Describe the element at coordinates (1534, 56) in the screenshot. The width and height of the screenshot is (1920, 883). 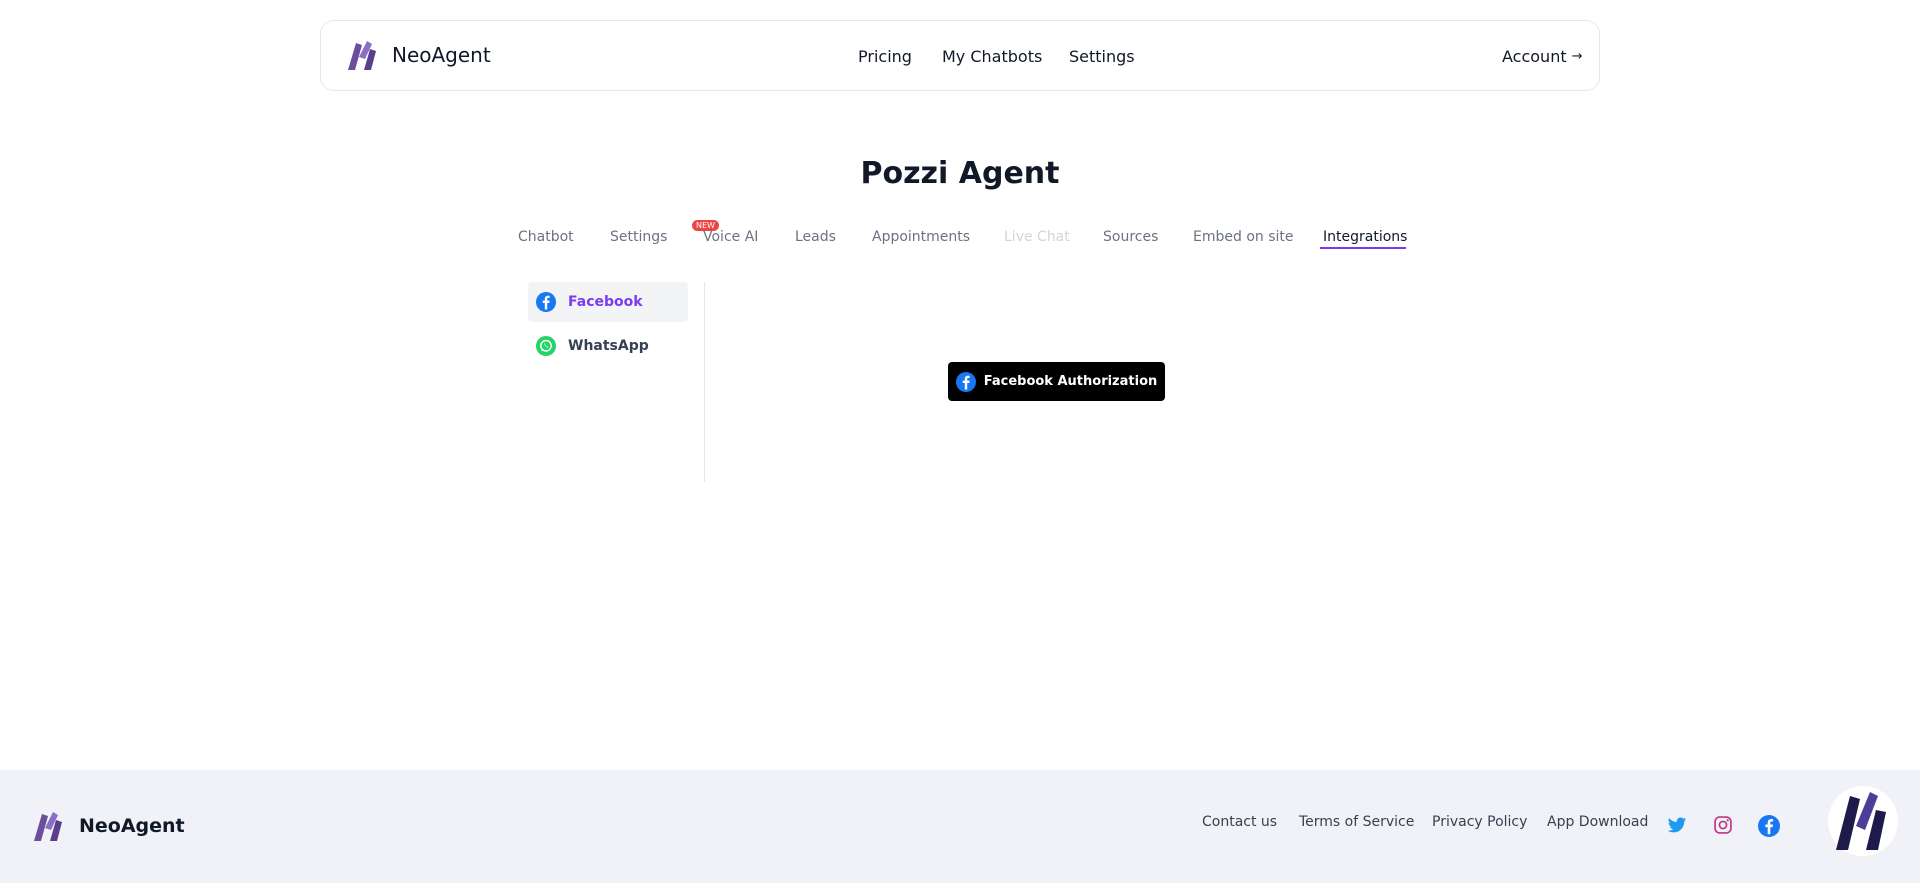
I see `account-label: Account` at that location.